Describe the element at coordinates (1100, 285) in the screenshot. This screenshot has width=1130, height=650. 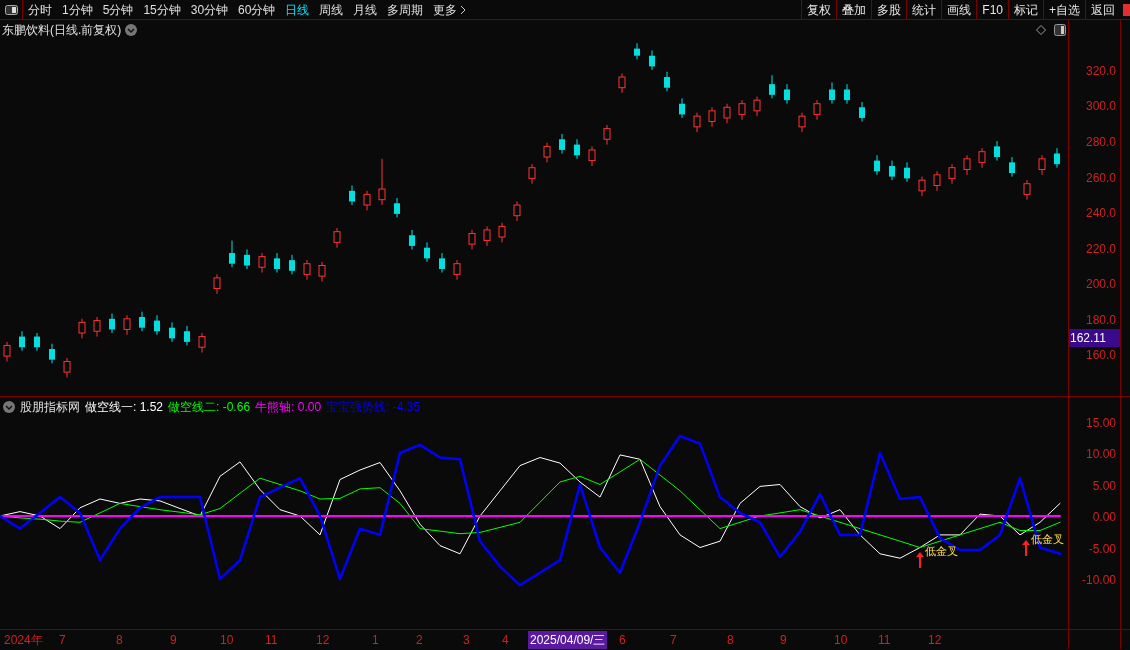
I see `price-axis-label: 200.0` at that location.